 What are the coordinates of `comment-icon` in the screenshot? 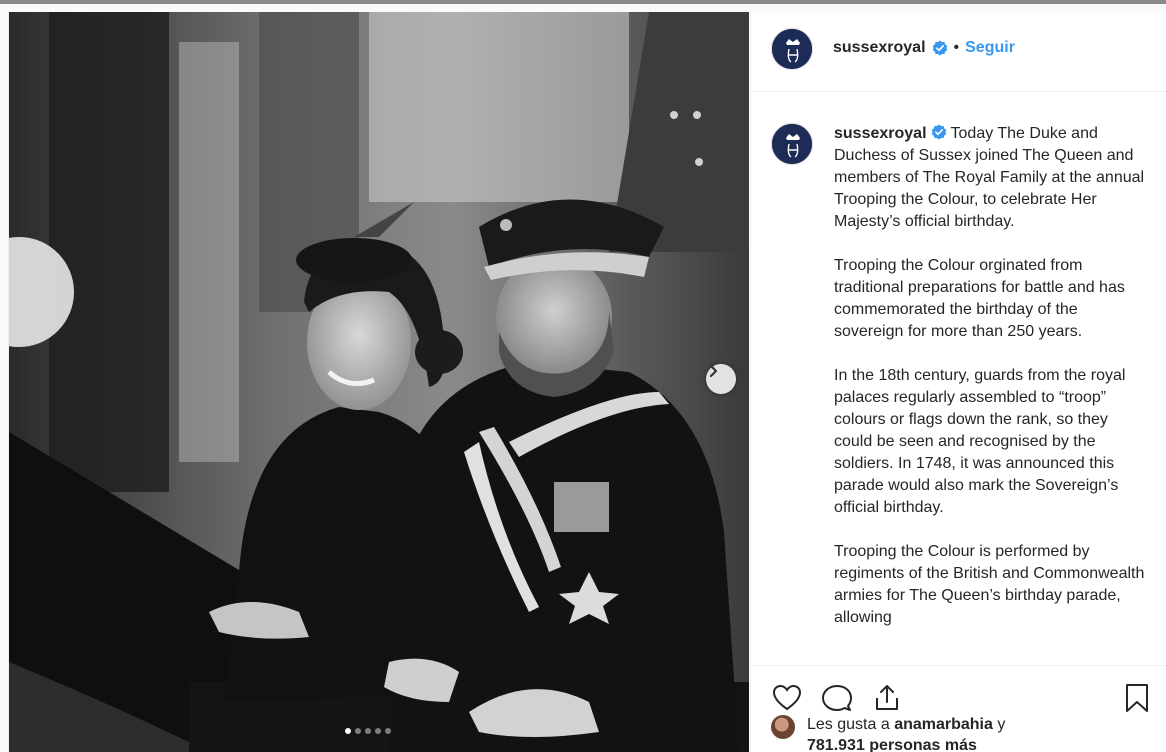 It's located at (837, 698).